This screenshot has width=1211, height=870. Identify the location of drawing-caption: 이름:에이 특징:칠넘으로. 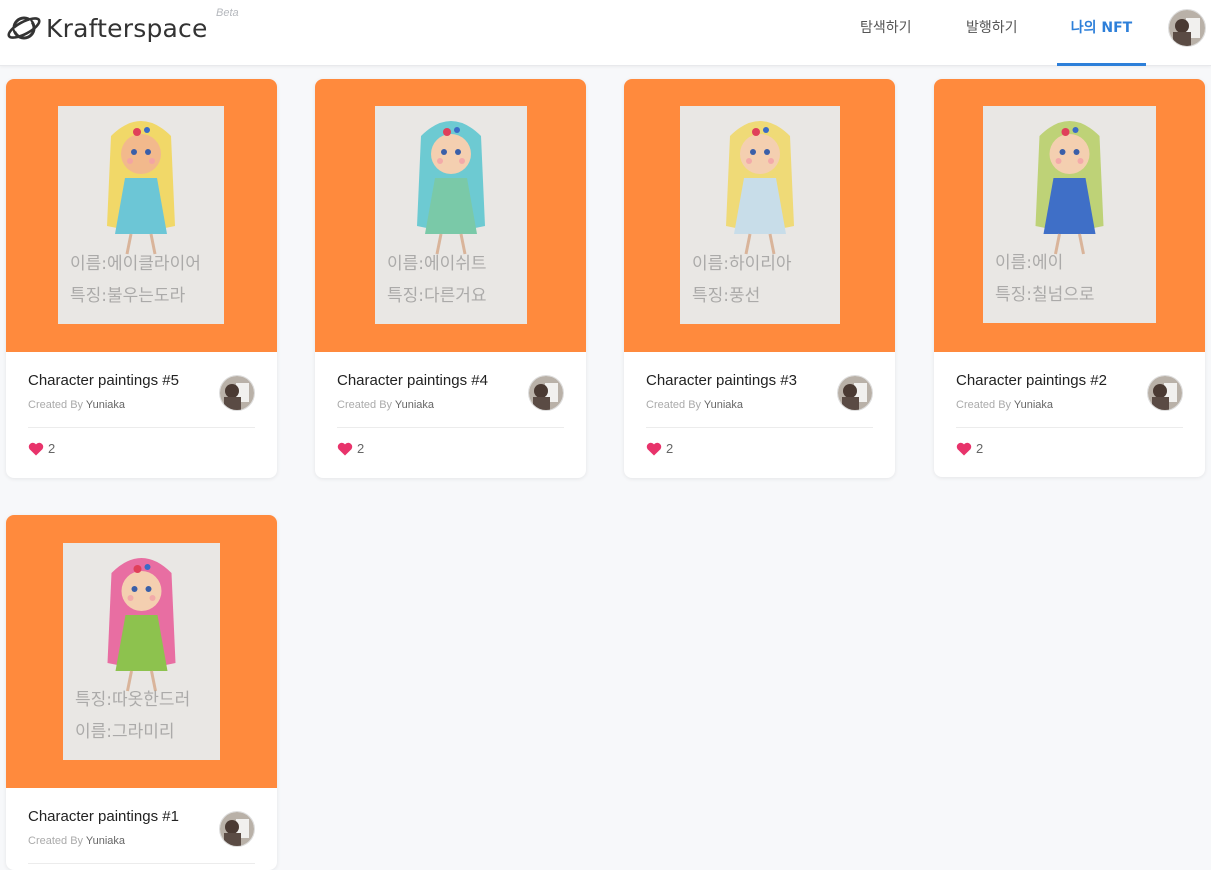
(1071, 279).